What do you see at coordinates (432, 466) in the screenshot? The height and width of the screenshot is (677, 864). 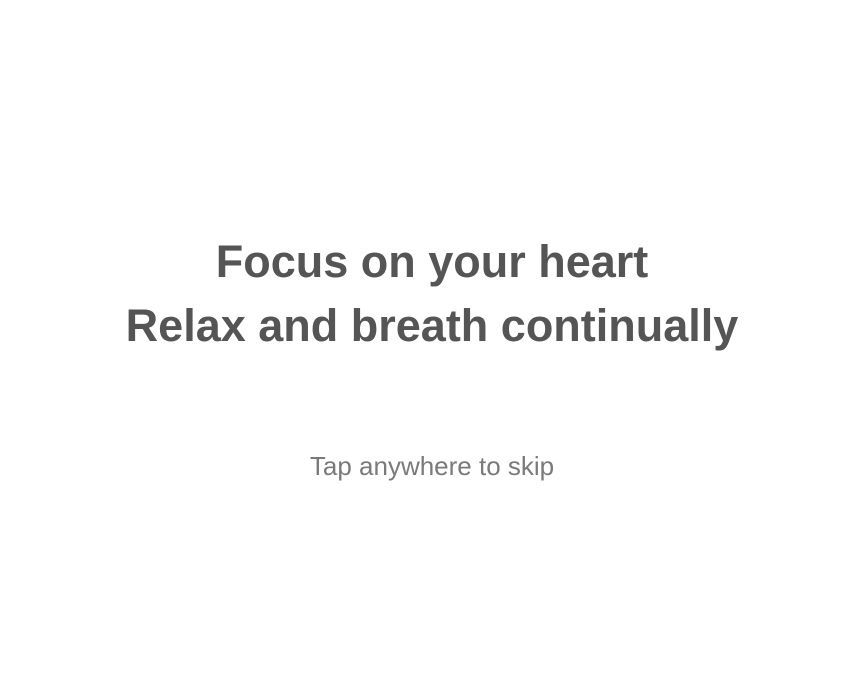 I see `skip-hint-text: Tap anywhere to skip` at bounding box center [432, 466].